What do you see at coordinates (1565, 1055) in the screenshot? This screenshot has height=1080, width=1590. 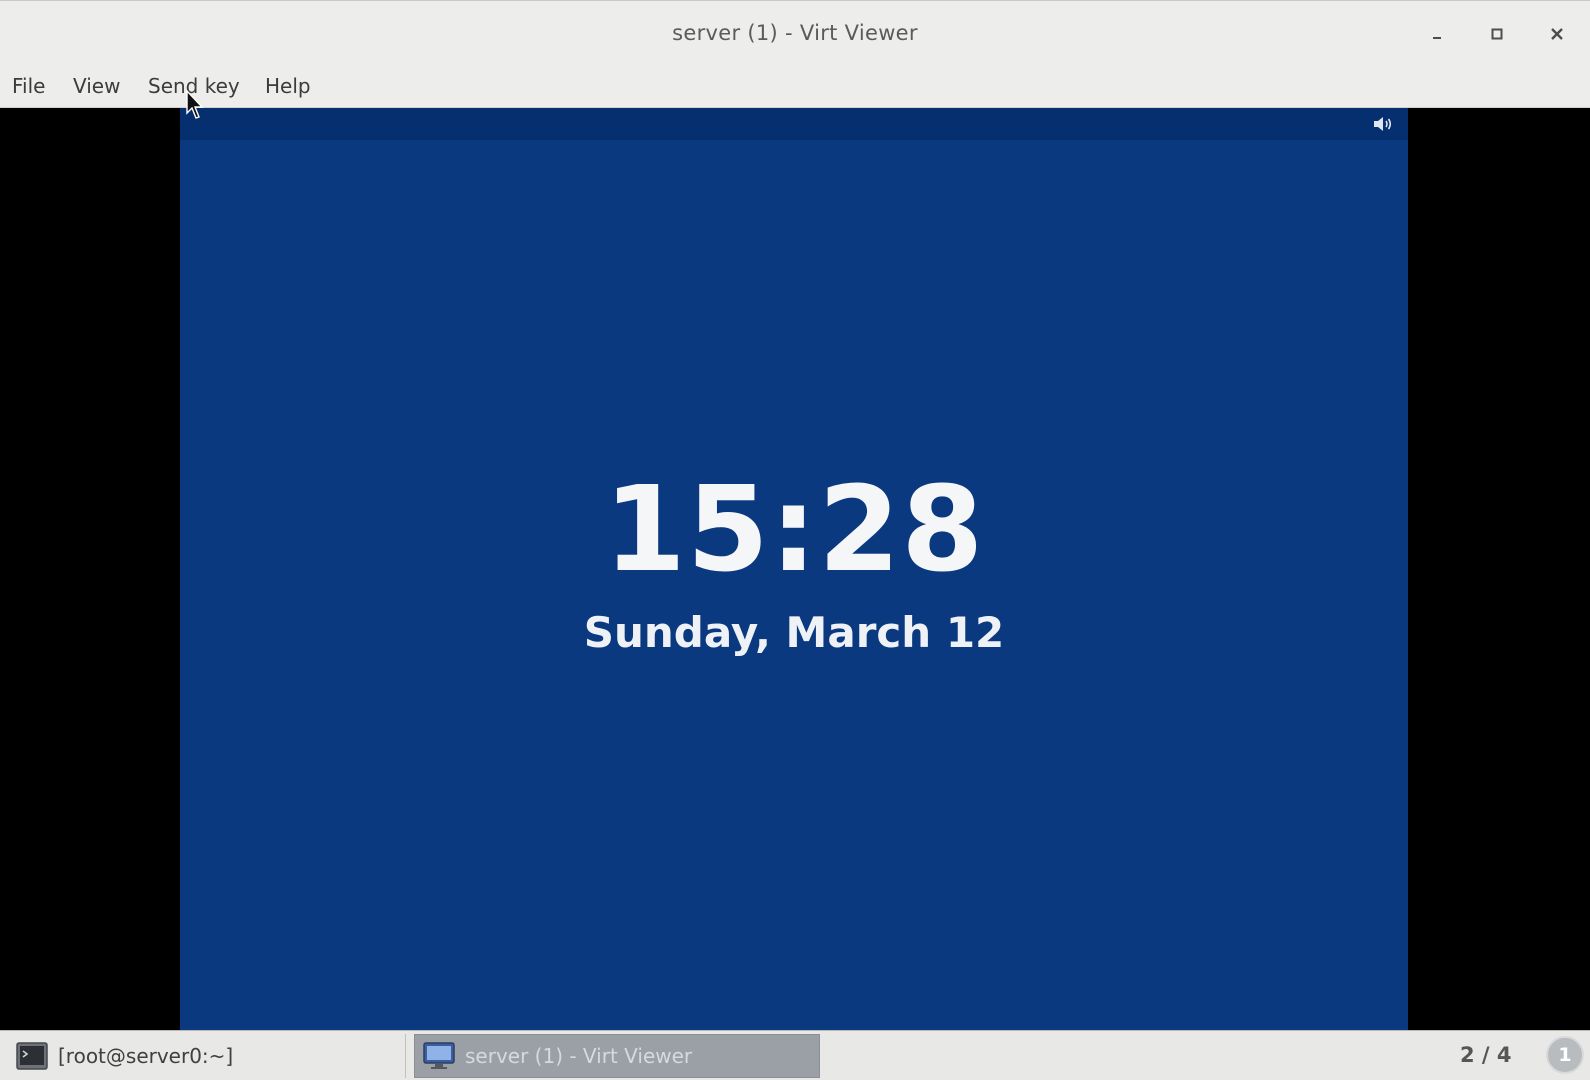 I see `notification-badge: 1` at bounding box center [1565, 1055].